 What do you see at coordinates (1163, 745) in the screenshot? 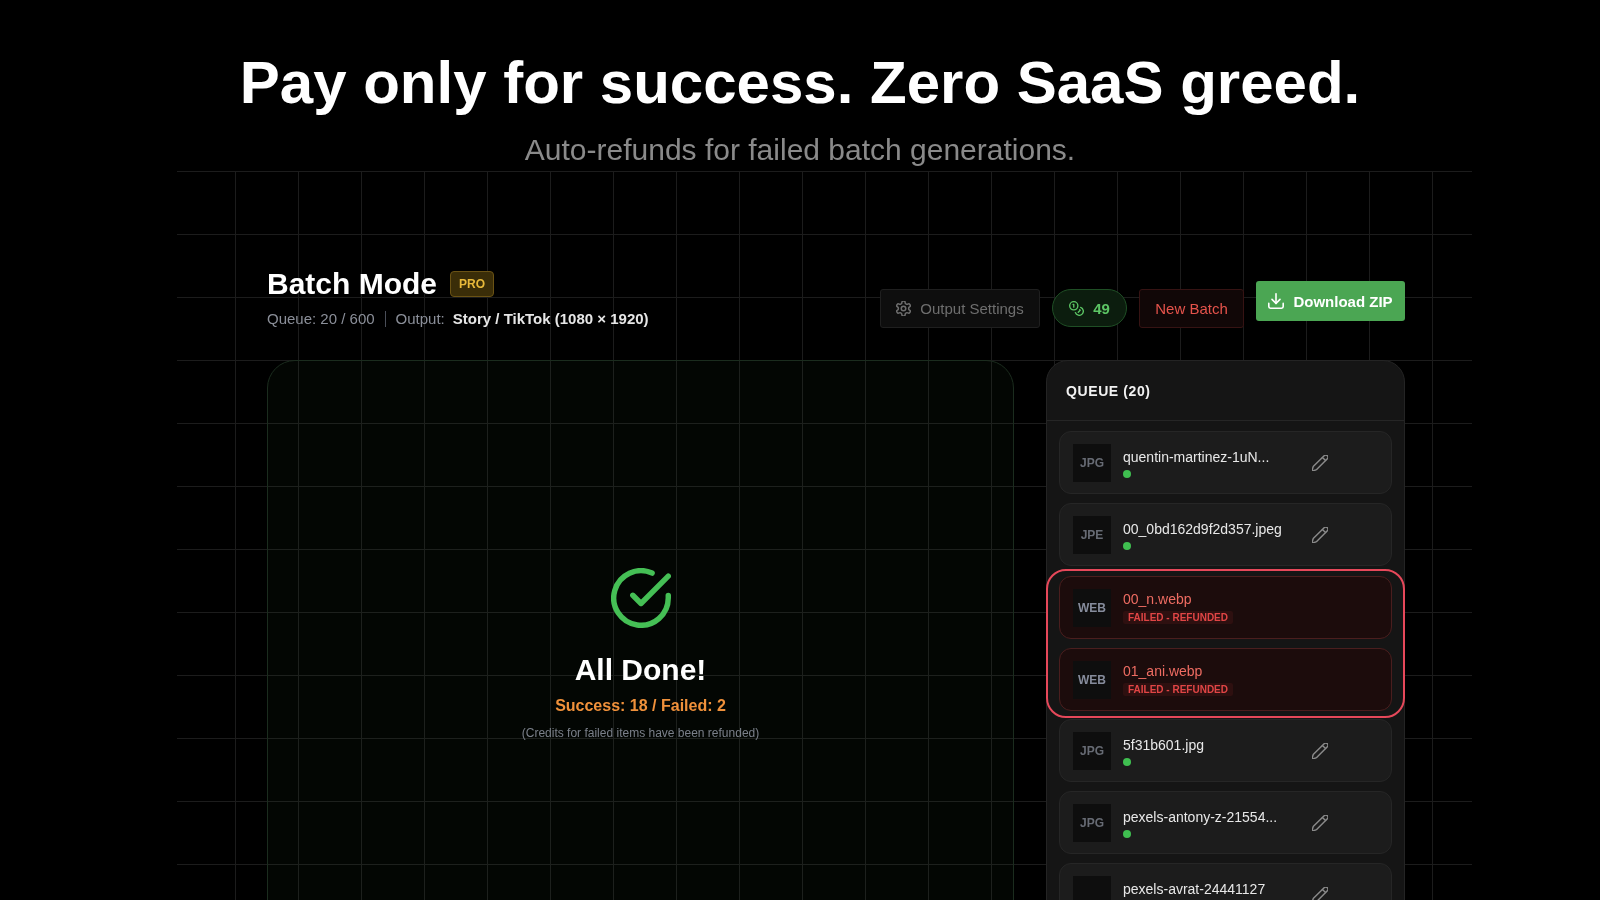
I see `file-name: 5f31b601.jpg` at bounding box center [1163, 745].